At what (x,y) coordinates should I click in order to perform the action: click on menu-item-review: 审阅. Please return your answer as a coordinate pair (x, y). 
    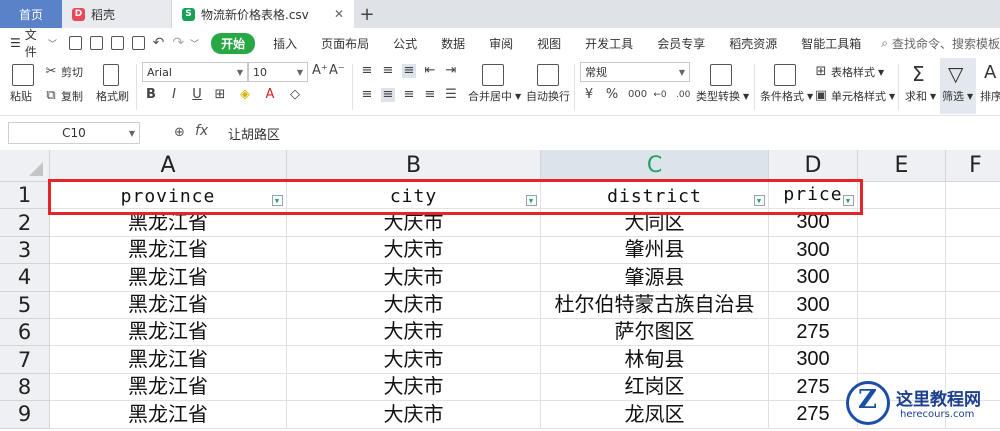
    Looking at the image, I should click on (501, 43).